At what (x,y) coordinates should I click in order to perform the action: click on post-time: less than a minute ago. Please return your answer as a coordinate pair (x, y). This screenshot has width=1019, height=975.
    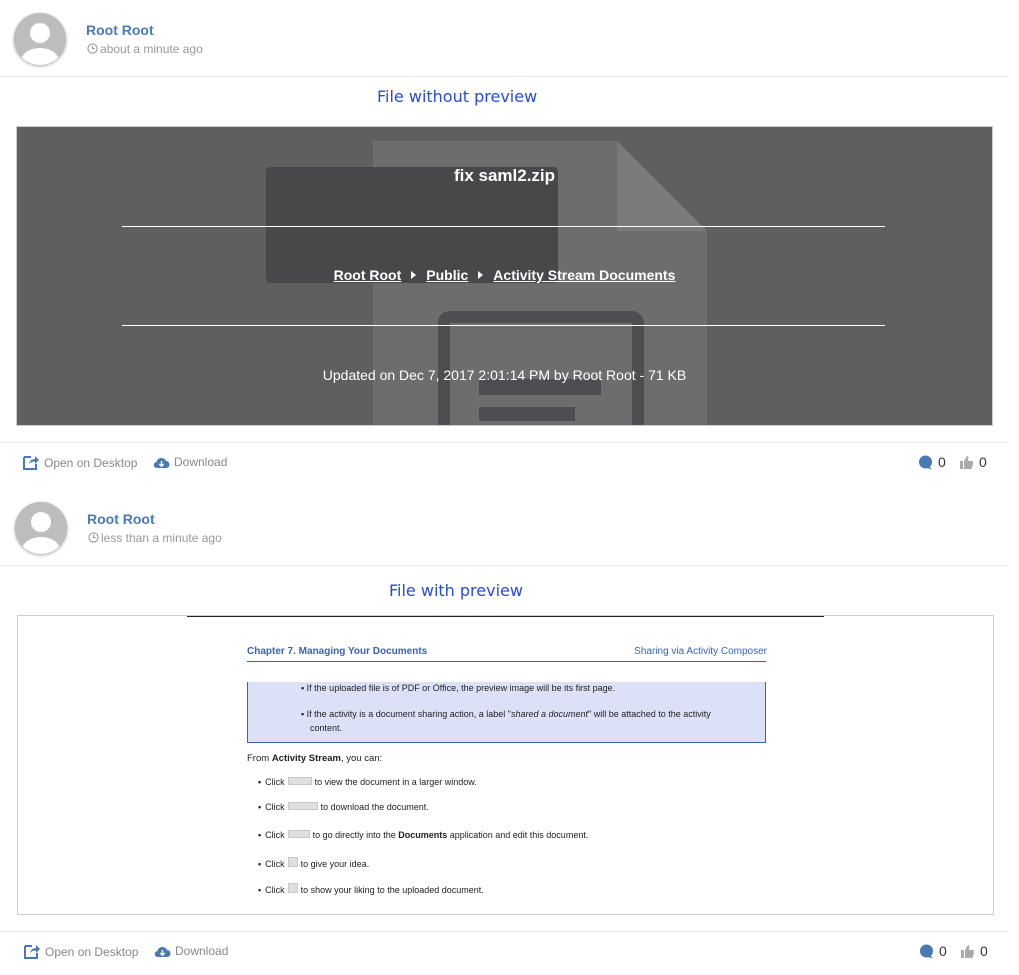
    Looking at the image, I should click on (155, 538).